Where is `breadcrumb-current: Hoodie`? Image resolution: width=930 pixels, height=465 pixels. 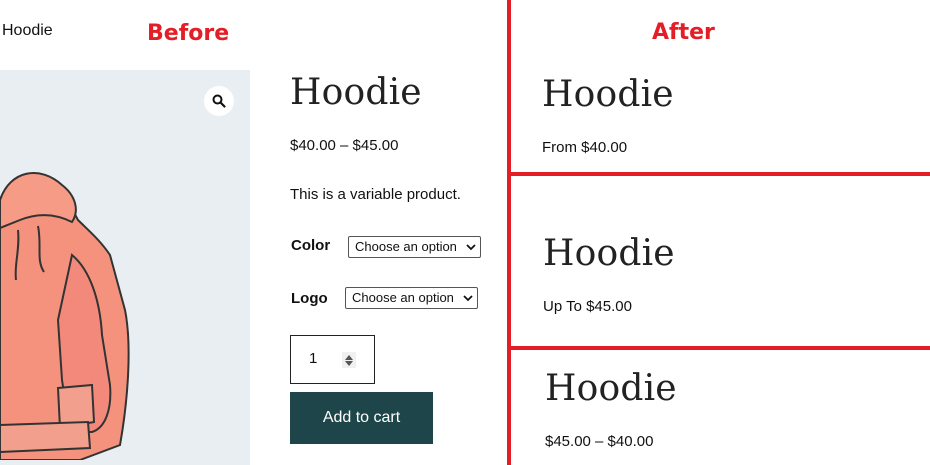 breadcrumb-current: Hoodie is located at coordinates (27, 30).